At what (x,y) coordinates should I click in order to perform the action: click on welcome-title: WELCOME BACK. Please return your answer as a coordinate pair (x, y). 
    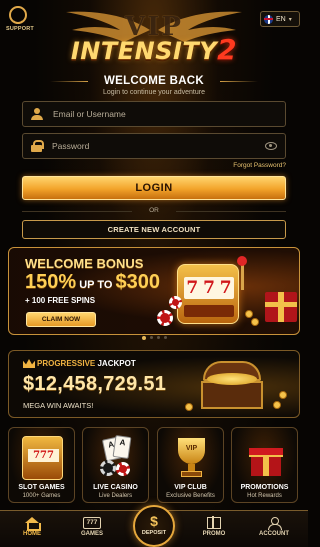
    Looking at the image, I should click on (154, 81).